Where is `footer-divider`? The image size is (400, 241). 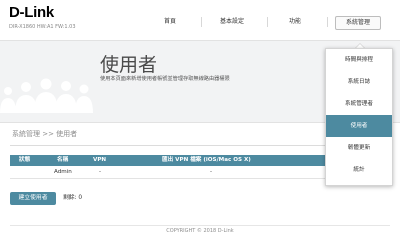 footer-divider is located at coordinates (200, 225).